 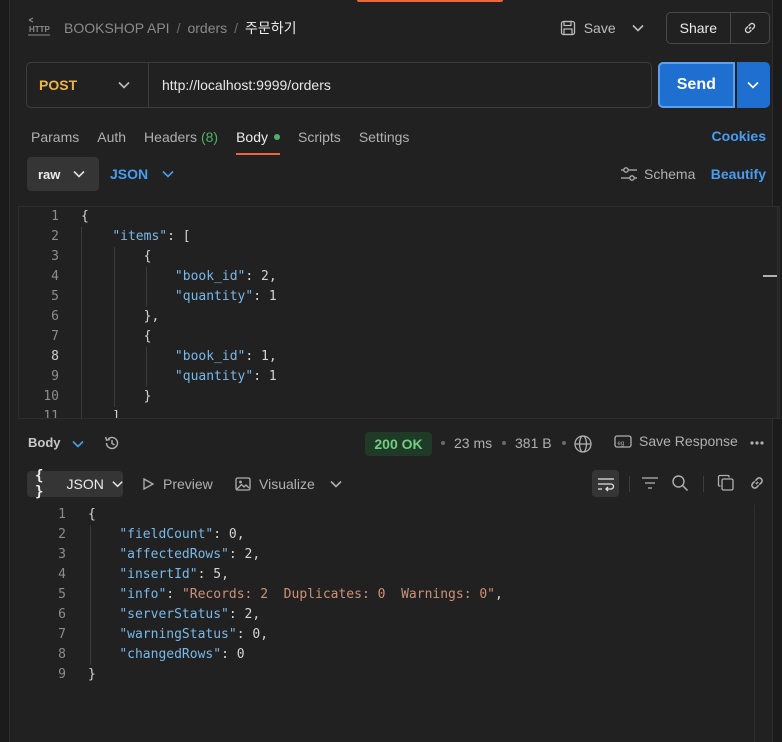 What do you see at coordinates (754, 623) in the screenshot?
I see `response-scrollbar` at bounding box center [754, 623].